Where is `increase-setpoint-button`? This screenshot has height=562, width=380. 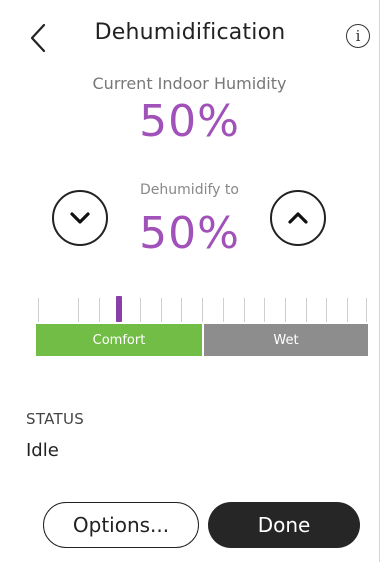
increase-setpoint-button is located at coordinates (298, 218).